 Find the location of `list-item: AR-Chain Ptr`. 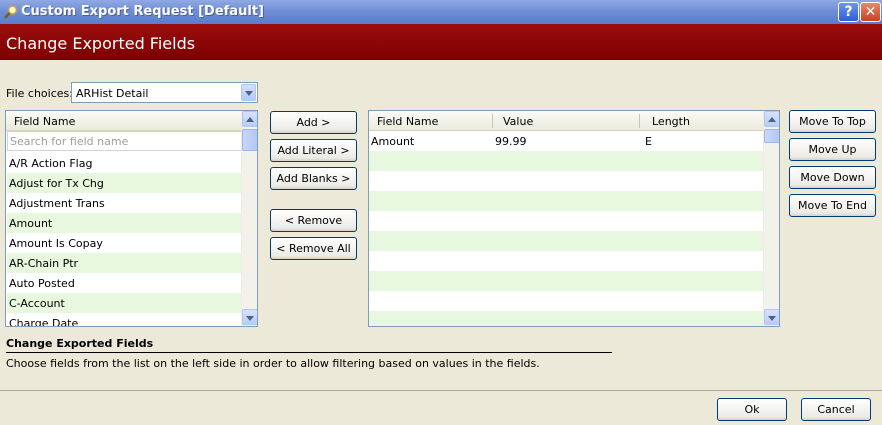

list-item: AR-Chain Ptr is located at coordinates (124, 263).